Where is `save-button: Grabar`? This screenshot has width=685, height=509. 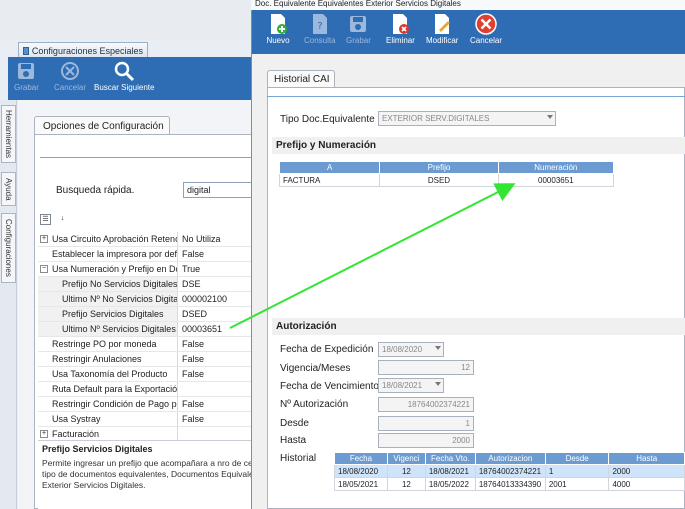 save-button: Grabar is located at coordinates (26, 75).